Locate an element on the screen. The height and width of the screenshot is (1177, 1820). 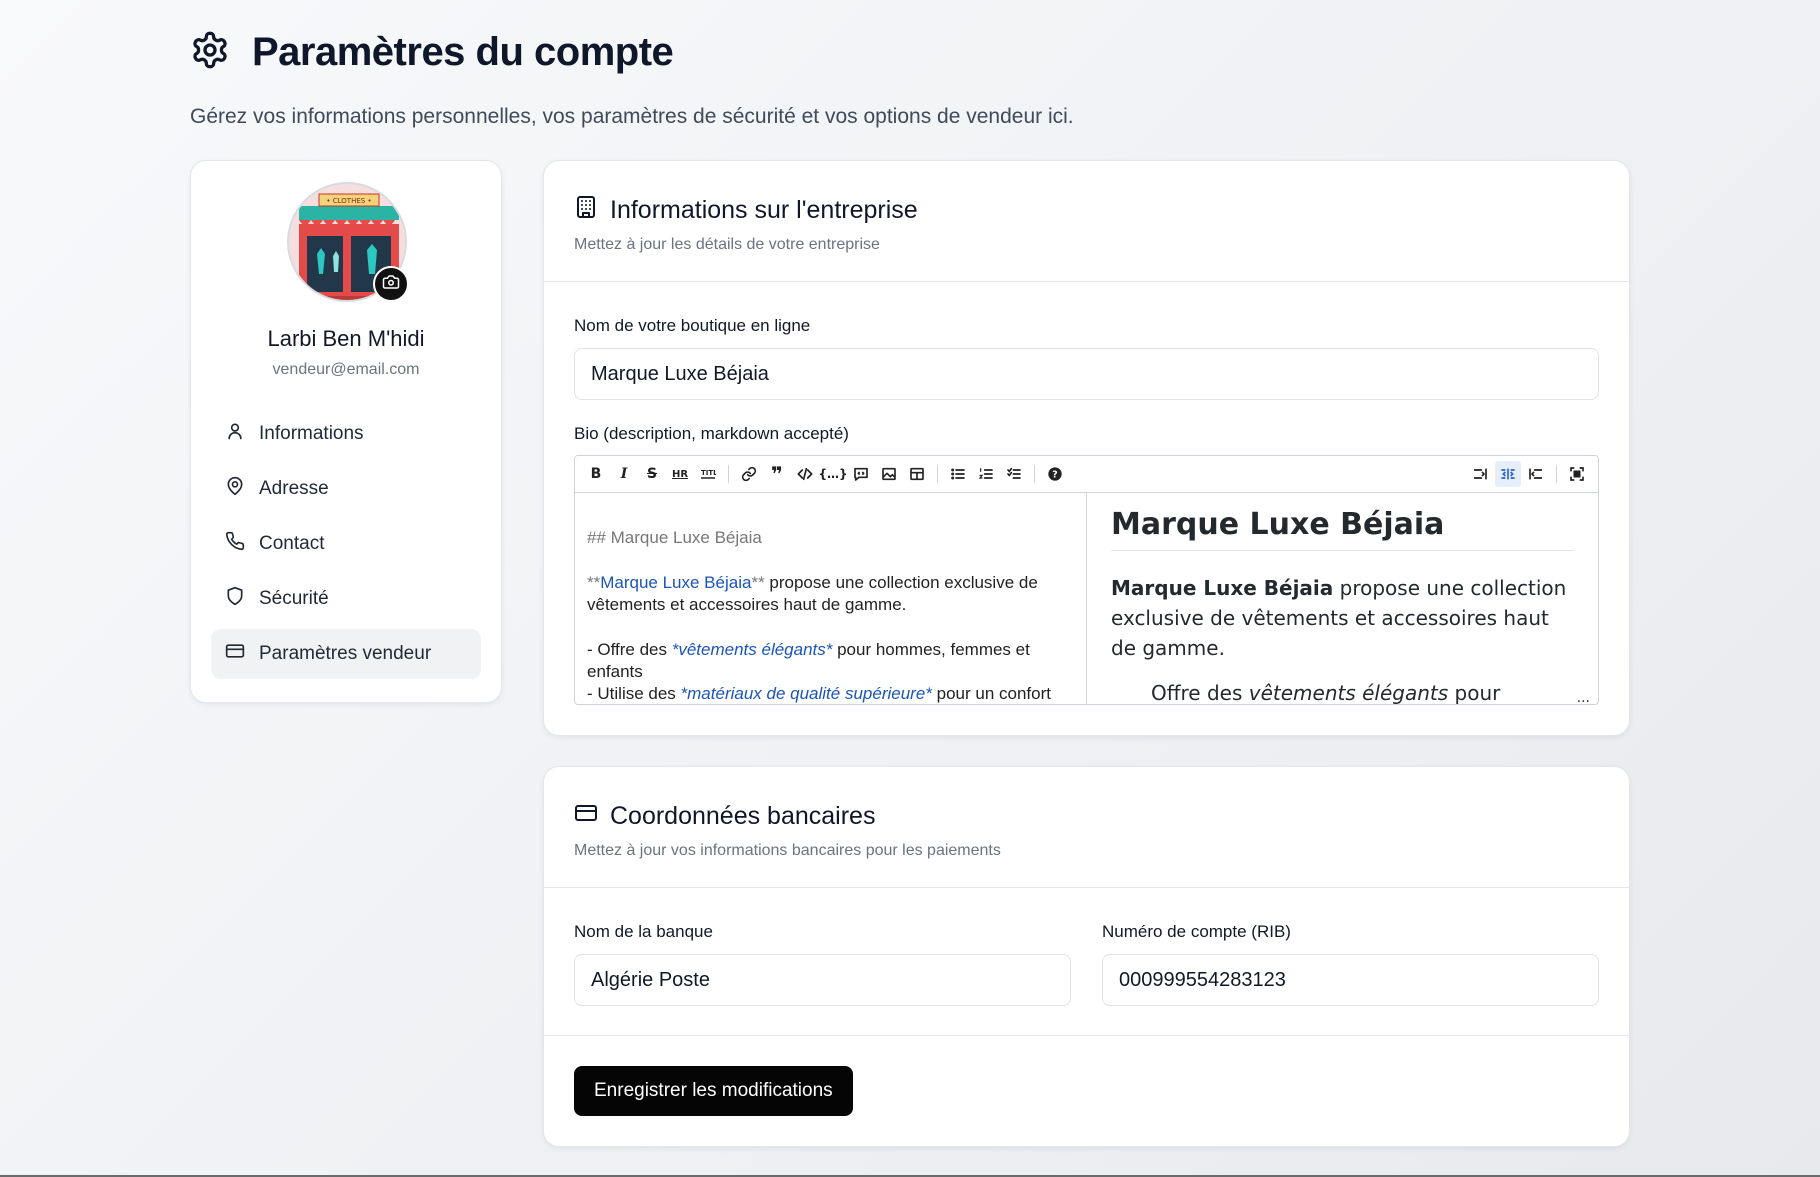
avatar-container: • CLOTHES • is located at coordinates (348, 242).